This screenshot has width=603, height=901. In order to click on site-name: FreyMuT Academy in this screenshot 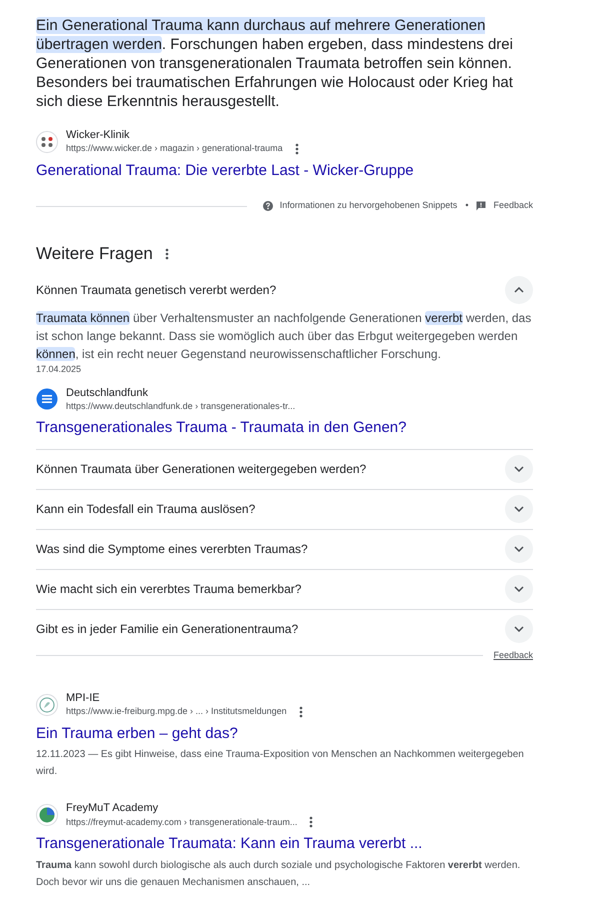, I will do `click(113, 809)`.